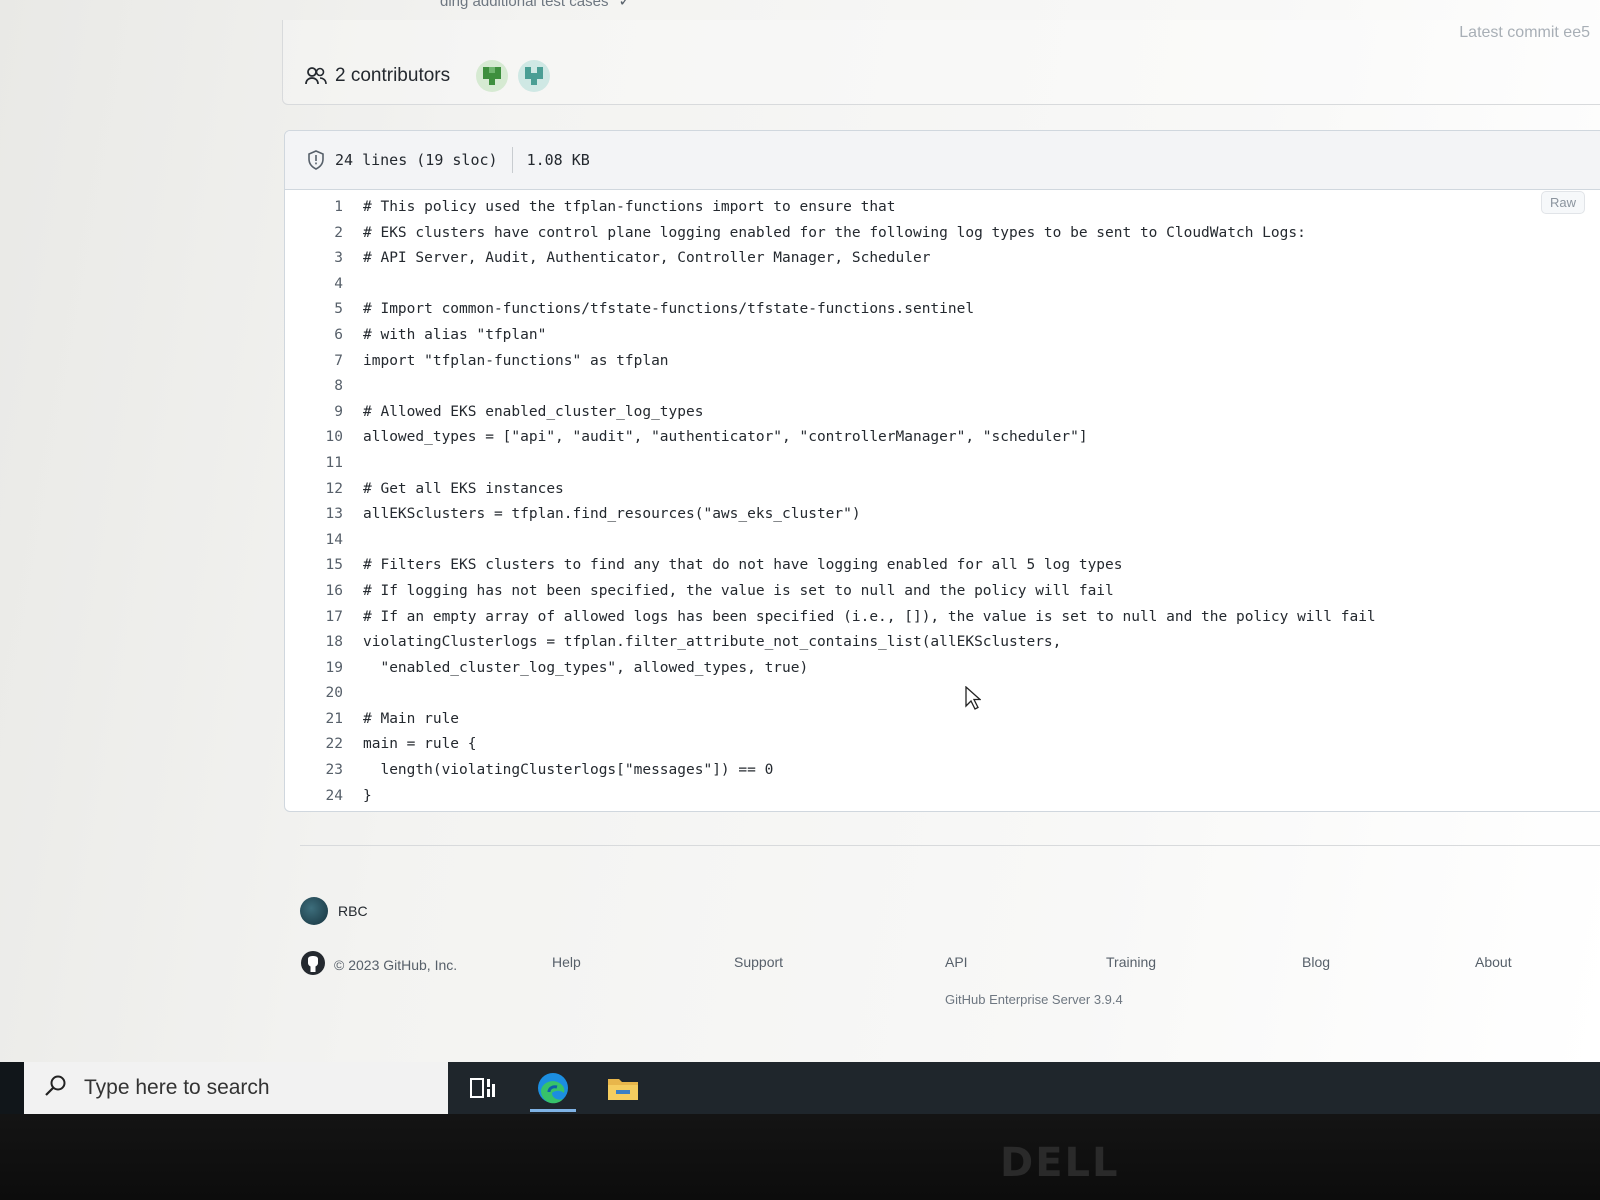  I want to click on org-name: RBC, so click(353, 911).